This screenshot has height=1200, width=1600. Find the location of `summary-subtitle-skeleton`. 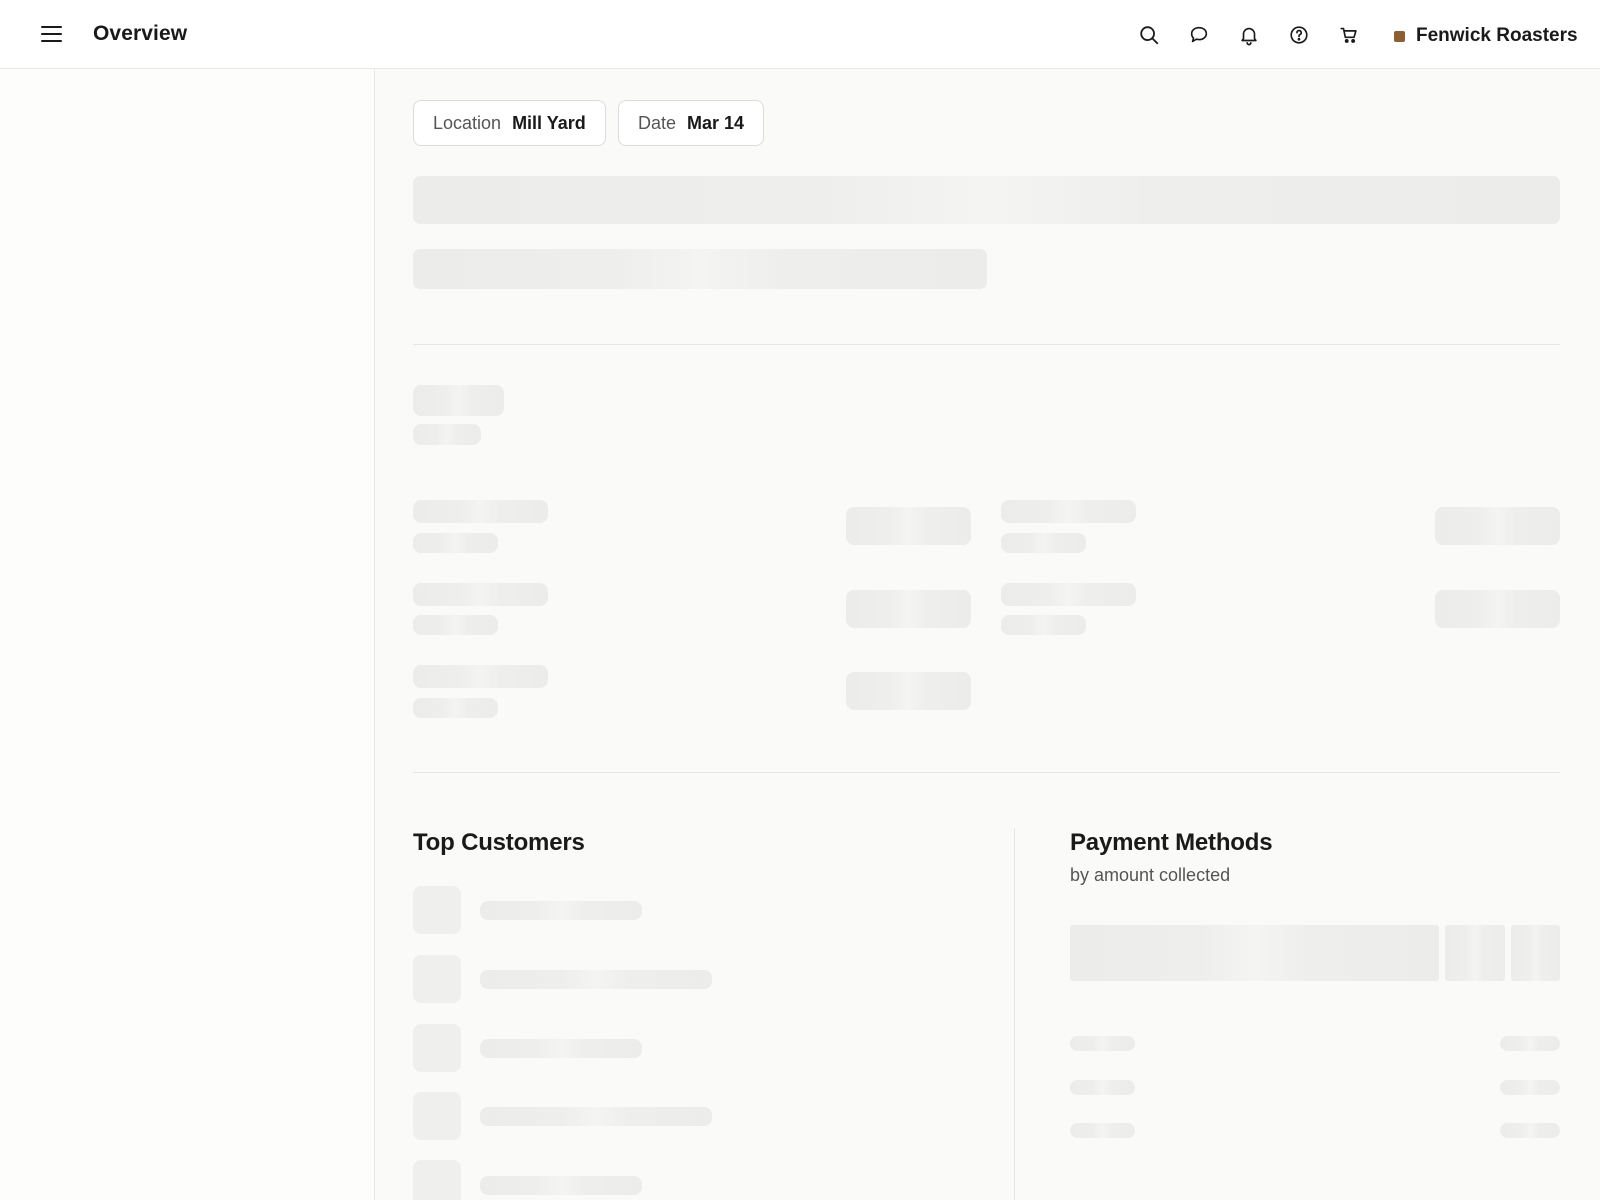

summary-subtitle-skeleton is located at coordinates (447, 434).